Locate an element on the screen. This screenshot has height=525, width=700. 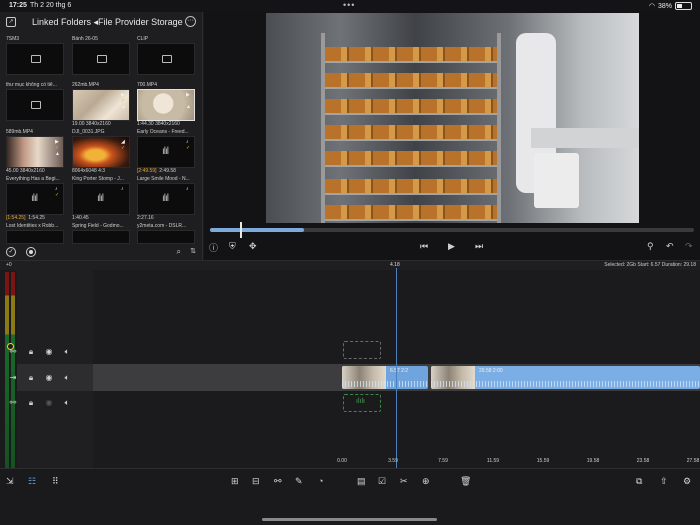
skip-forward-icon: ⏭ is located at coordinates (479, 246).